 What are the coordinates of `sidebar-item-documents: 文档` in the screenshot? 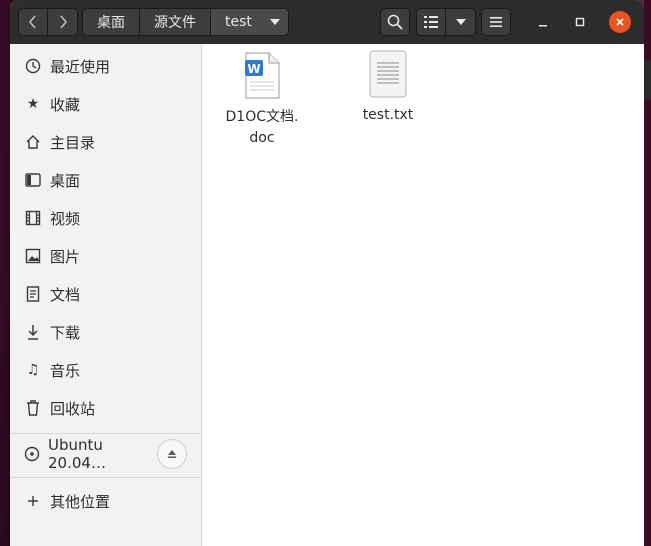 It's located at (105, 294).